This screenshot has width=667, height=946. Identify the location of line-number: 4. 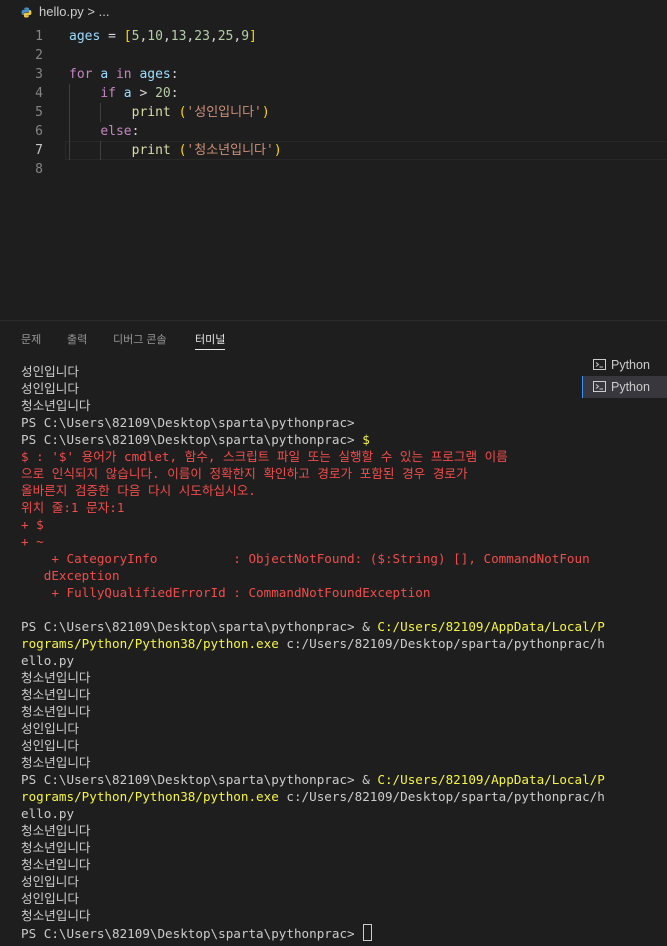
(39, 93).